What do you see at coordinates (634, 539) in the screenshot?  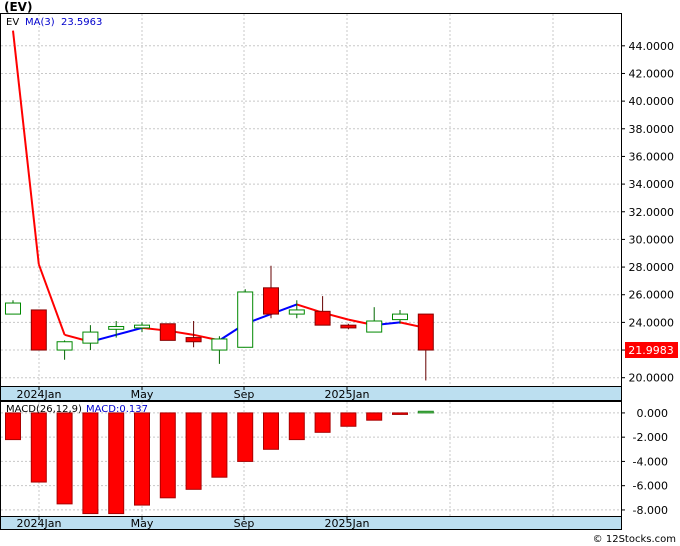 I see `watermark: © 12Stocks.com` at bounding box center [634, 539].